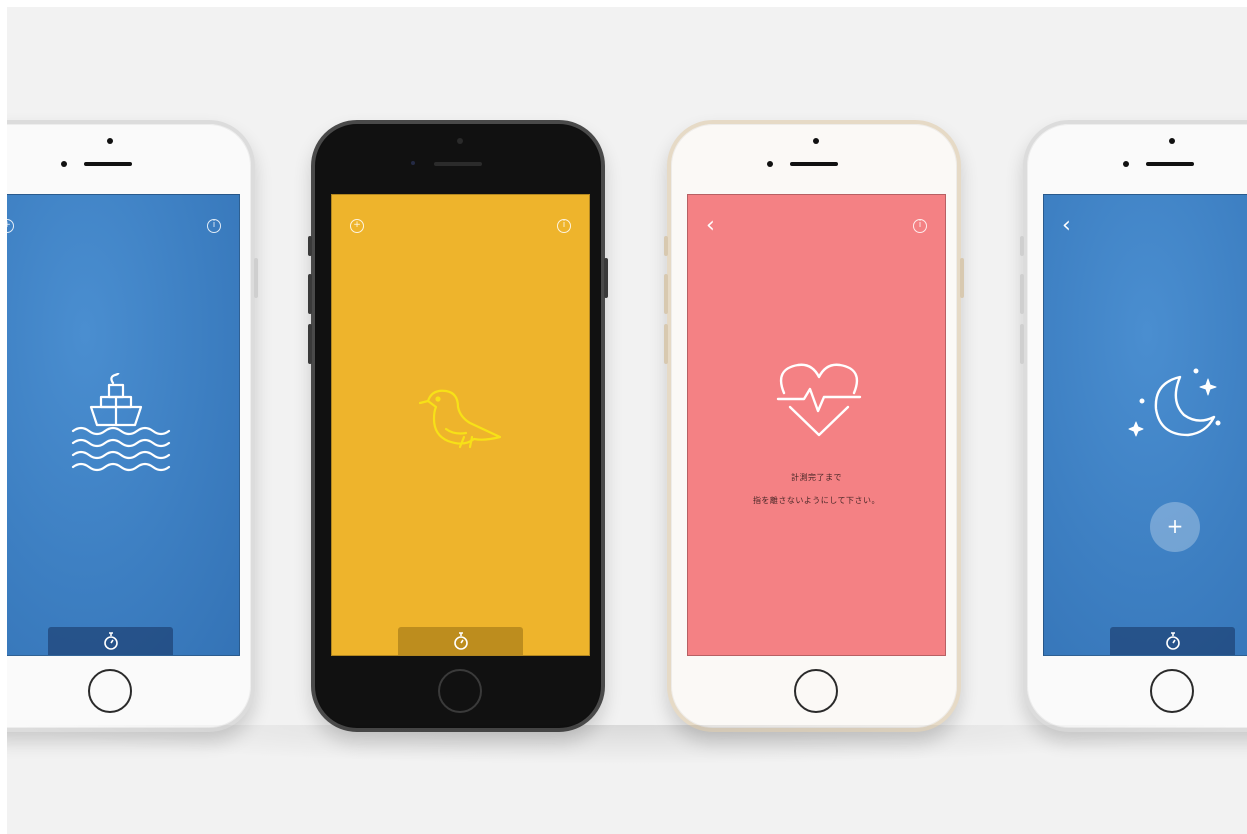 This screenshot has width=1247, height=834. I want to click on phone-3-screen: ‹ i 計測完了まで 指を離さないようにして下さい。, so click(816, 425).